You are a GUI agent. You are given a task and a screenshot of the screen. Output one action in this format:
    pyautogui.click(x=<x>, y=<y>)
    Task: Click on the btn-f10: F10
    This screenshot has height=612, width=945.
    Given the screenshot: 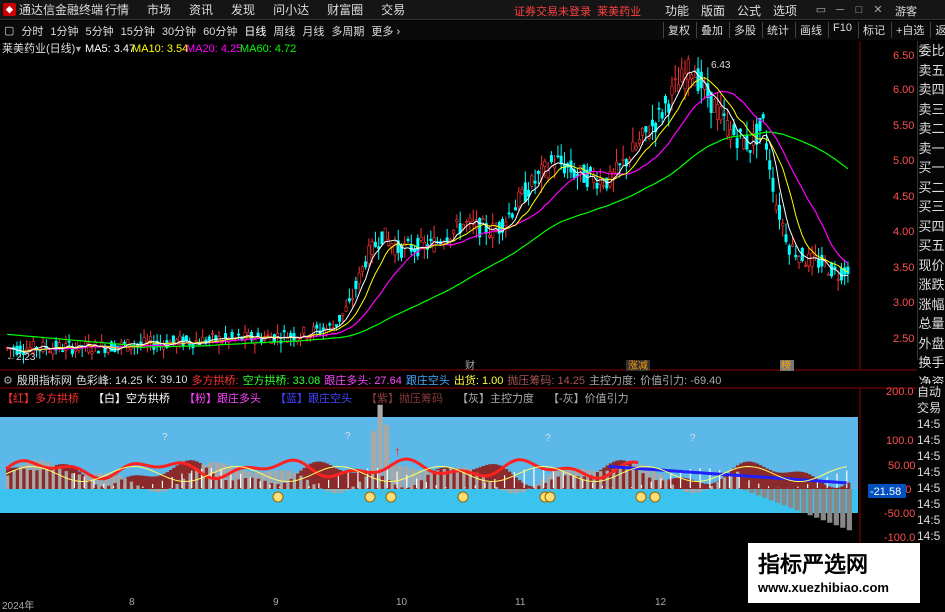 What is the action you would take?
    pyautogui.click(x=842, y=30)
    